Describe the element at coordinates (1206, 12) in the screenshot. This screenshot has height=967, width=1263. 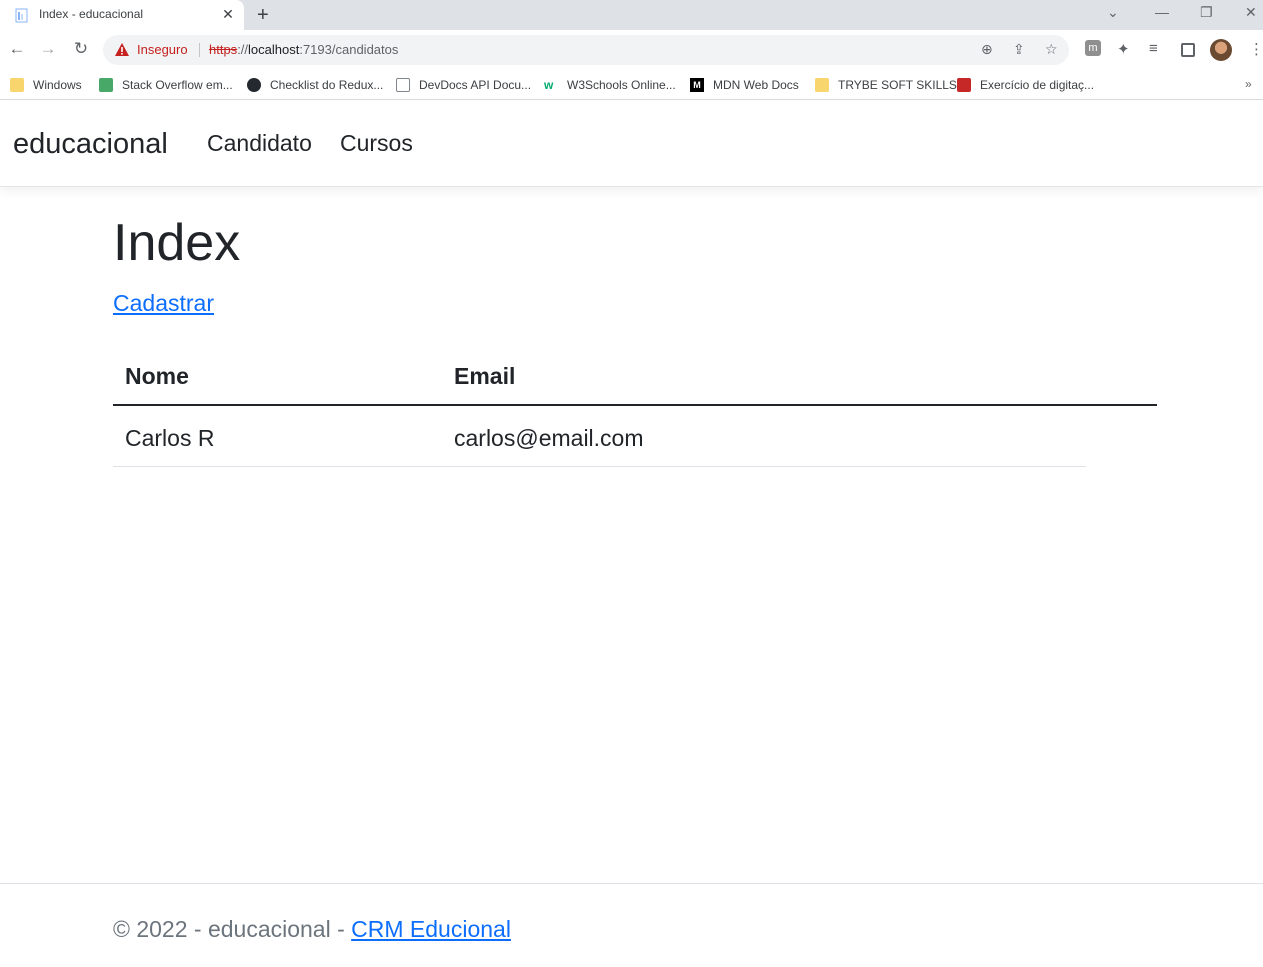
I see `restore-icon: ❐` at that location.